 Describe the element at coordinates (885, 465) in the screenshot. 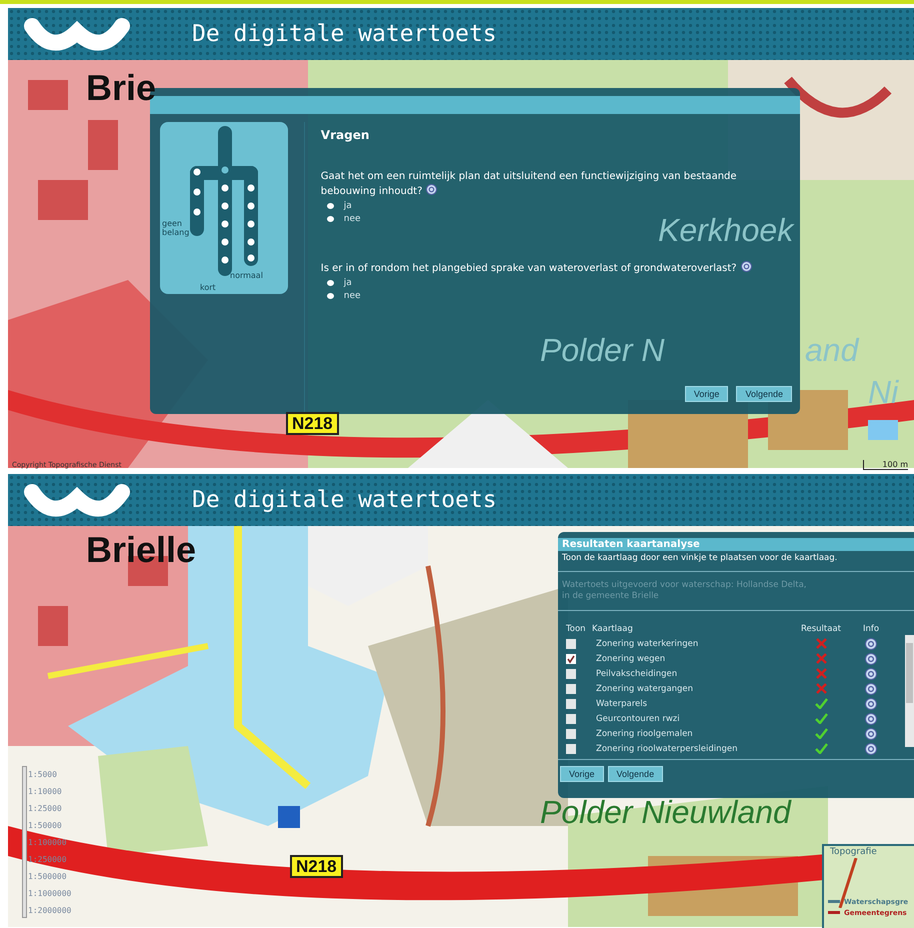

I see `scale-bar: 100 m` at that location.